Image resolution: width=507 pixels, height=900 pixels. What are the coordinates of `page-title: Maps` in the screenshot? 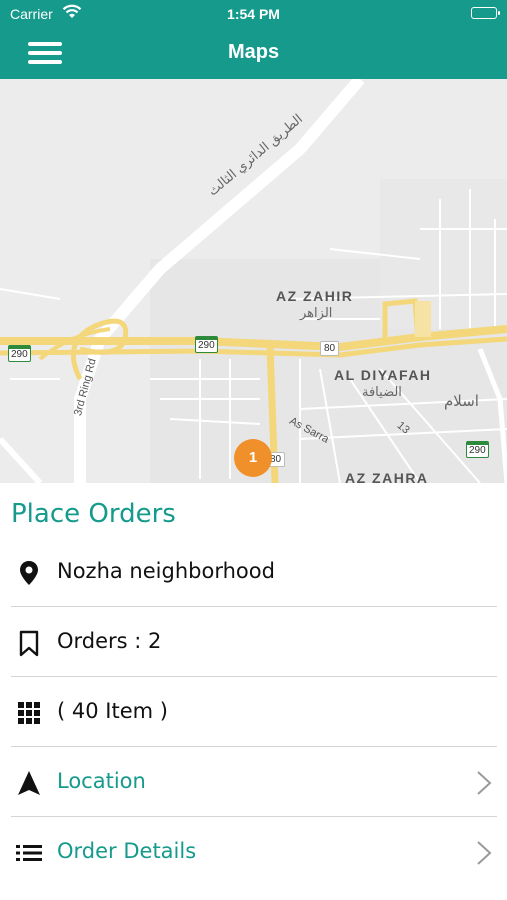 It's located at (253, 52).